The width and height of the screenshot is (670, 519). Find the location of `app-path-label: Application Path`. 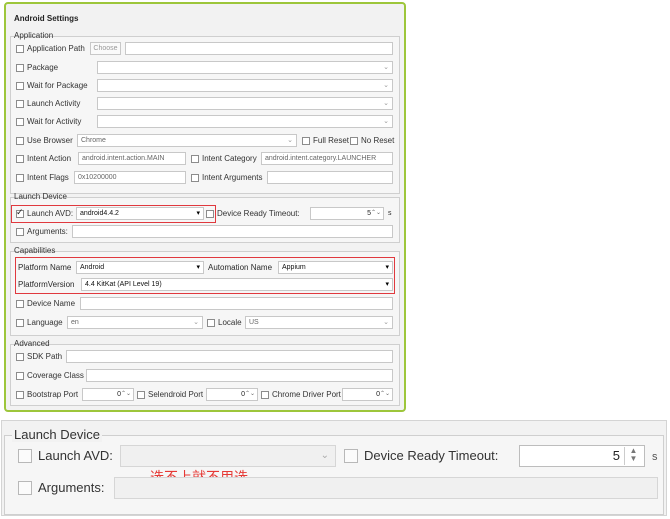

app-path-label: Application Path is located at coordinates (56, 48).